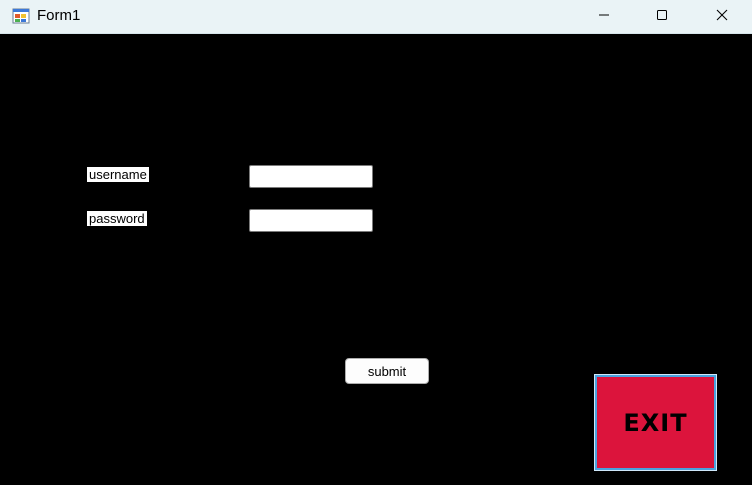  Describe the element at coordinates (59, 15) in the screenshot. I see `window-title: Form1` at that location.